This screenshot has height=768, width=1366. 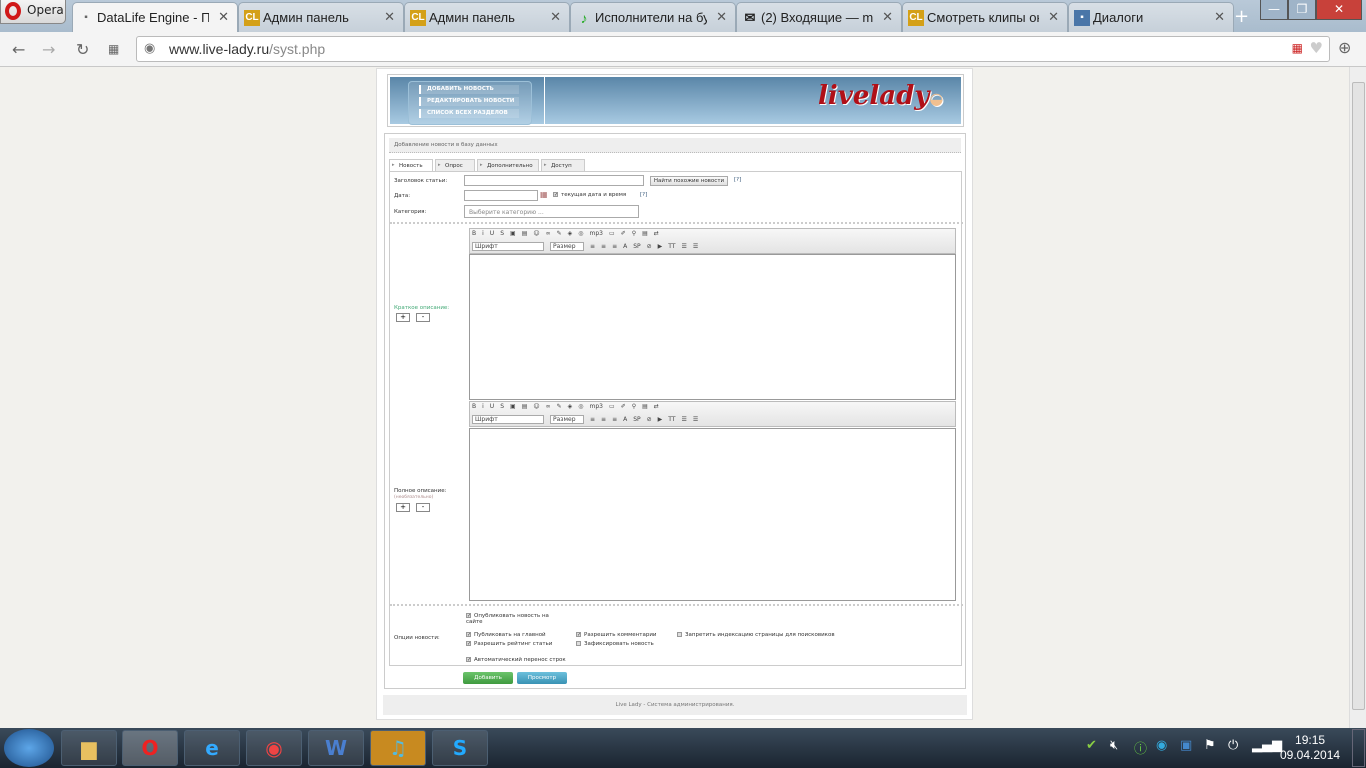 What do you see at coordinates (509, 644) in the screenshot?
I see `allow-rating-checkbox: ✓ Разрешить рейтинг статьи` at bounding box center [509, 644].